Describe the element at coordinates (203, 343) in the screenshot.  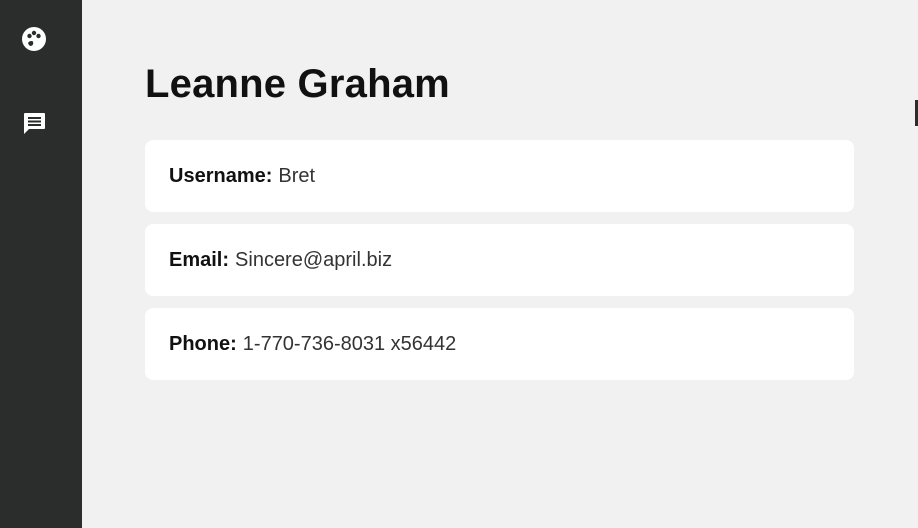
I see `phone-label: Phone:` at that location.